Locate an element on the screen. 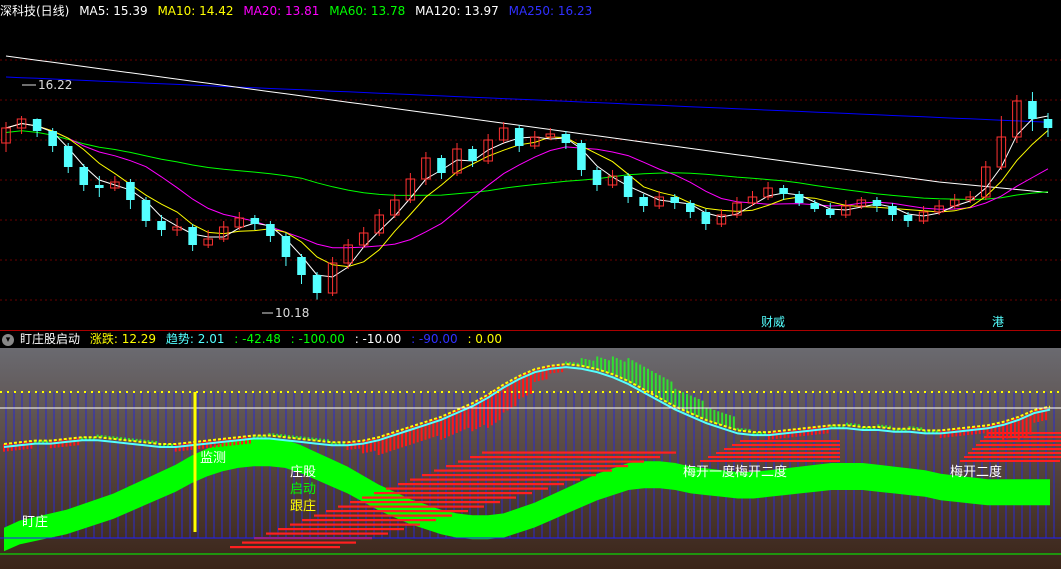  value-2: : -100.00 is located at coordinates (317, 339).